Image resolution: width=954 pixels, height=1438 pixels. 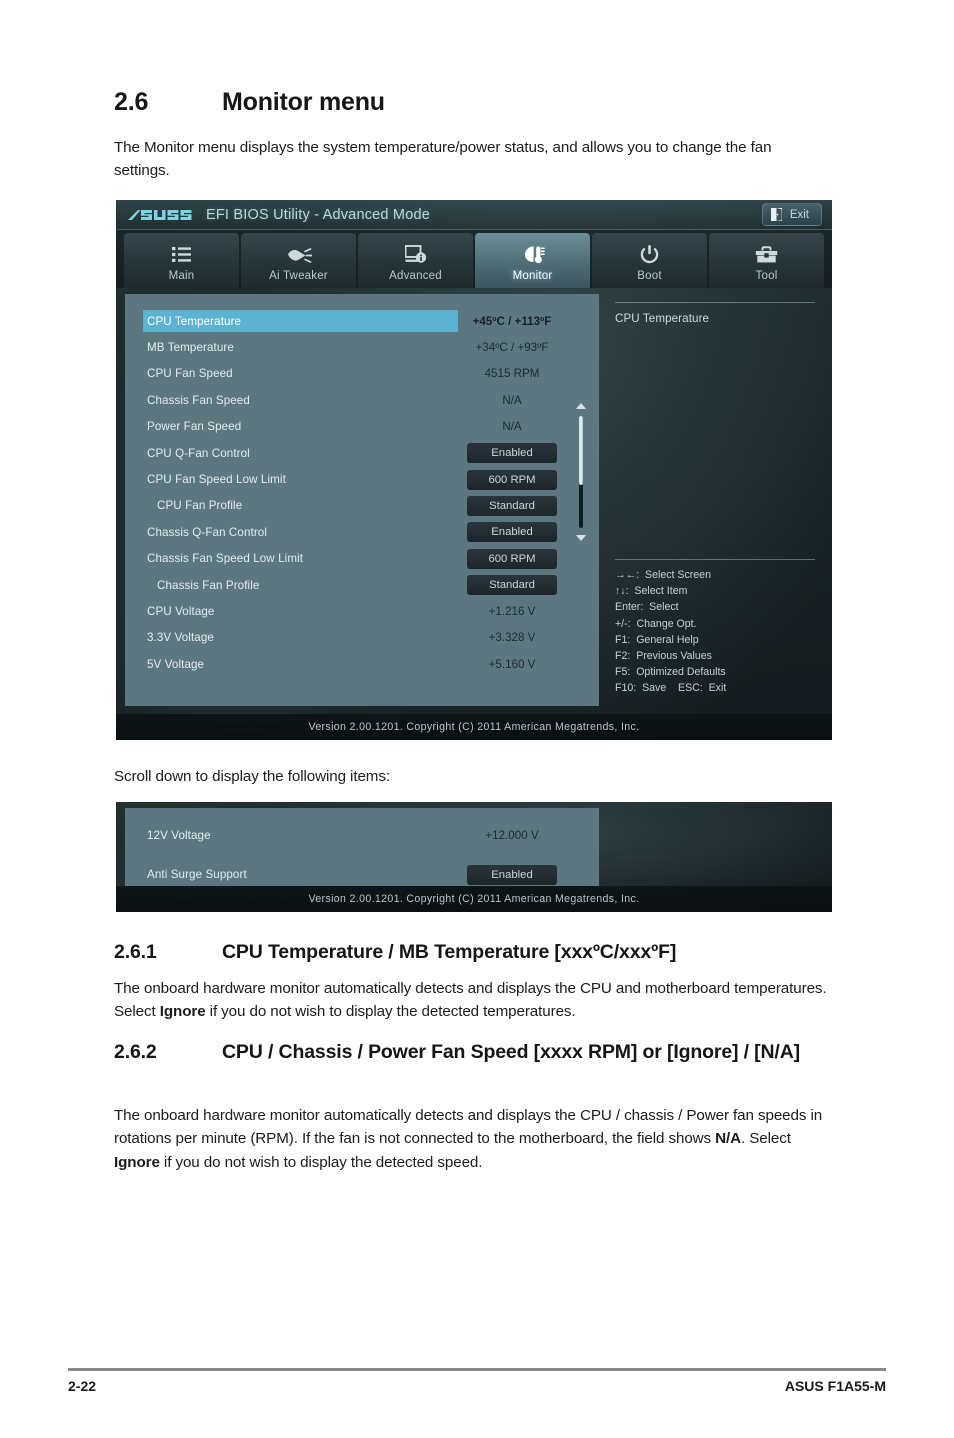 What do you see at coordinates (298, 275) in the screenshot?
I see `tab-ai-tweaker-label: Ai Tweaker` at bounding box center [298, 275].